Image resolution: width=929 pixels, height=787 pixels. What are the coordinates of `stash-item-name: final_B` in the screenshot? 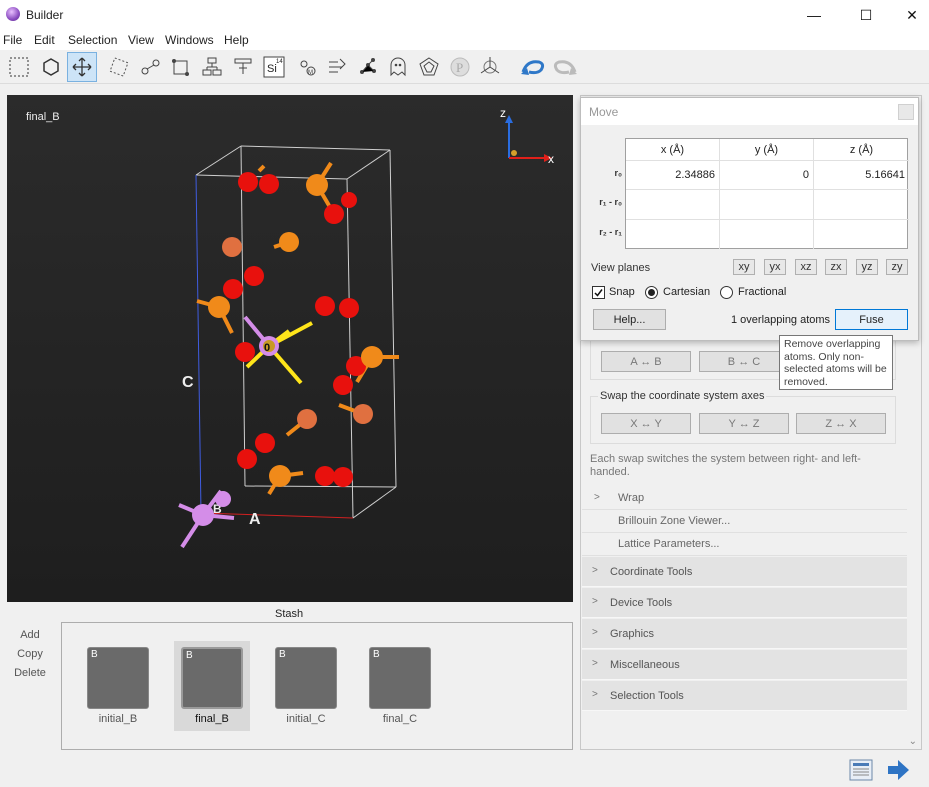 It's located at (212, 719).